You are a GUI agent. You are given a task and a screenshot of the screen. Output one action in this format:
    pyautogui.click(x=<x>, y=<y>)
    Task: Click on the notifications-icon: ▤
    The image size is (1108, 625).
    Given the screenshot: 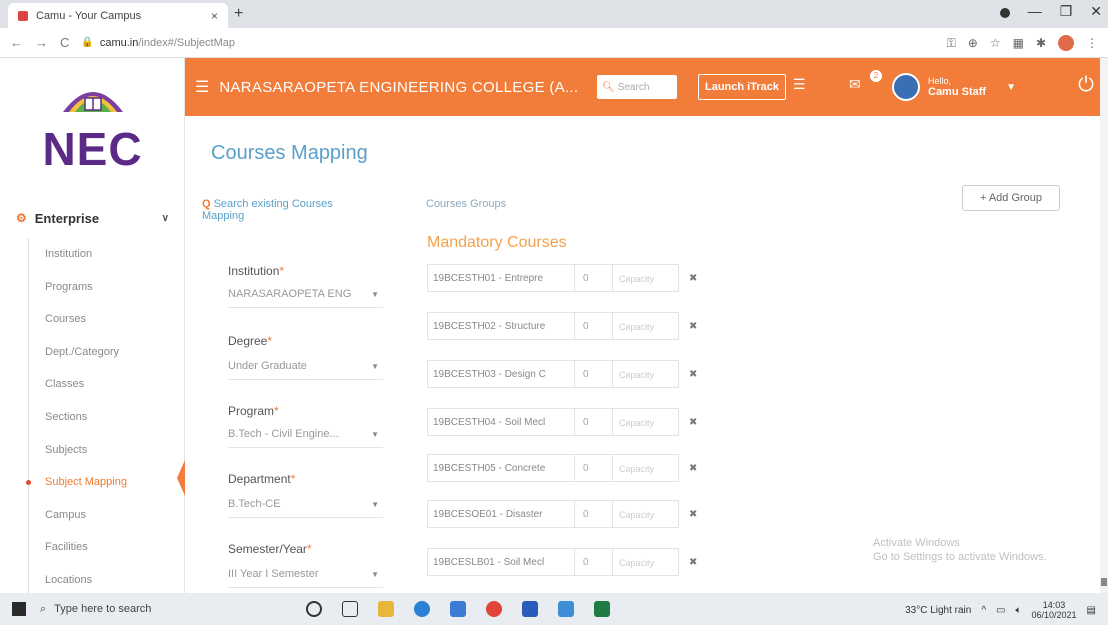 What is the action you would take?
    pyautogui.click(x=1091, y=610)
    